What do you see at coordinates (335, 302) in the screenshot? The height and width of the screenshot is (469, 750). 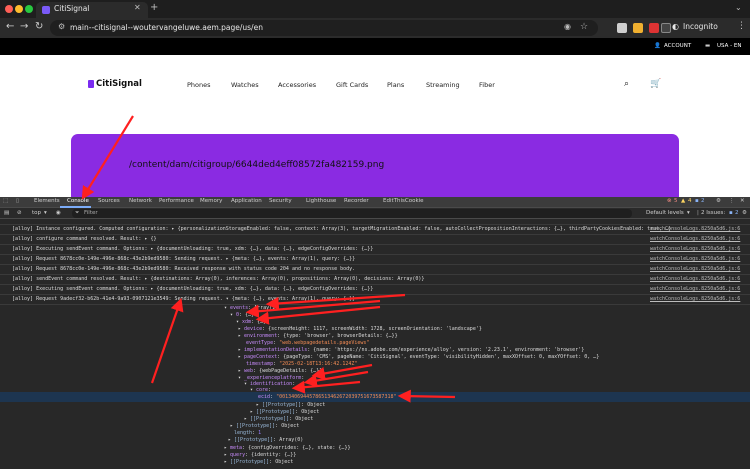 I see `arrow-to-events` at bounding box center [335, 302].